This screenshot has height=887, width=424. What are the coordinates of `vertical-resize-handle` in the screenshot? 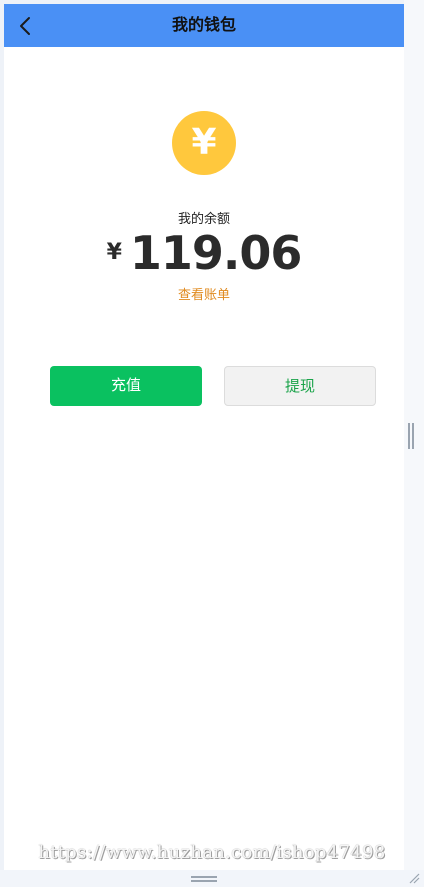 It's located at (411, 436).